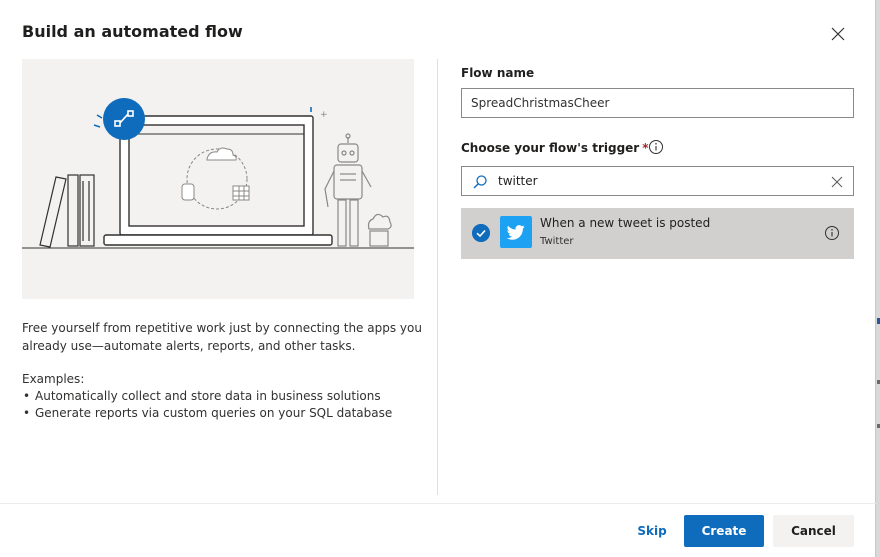  What do you see at coordinates (657, 181) in the screenshot?
I see `trigger-search-box: twitter` at bounding box center [657, 181].